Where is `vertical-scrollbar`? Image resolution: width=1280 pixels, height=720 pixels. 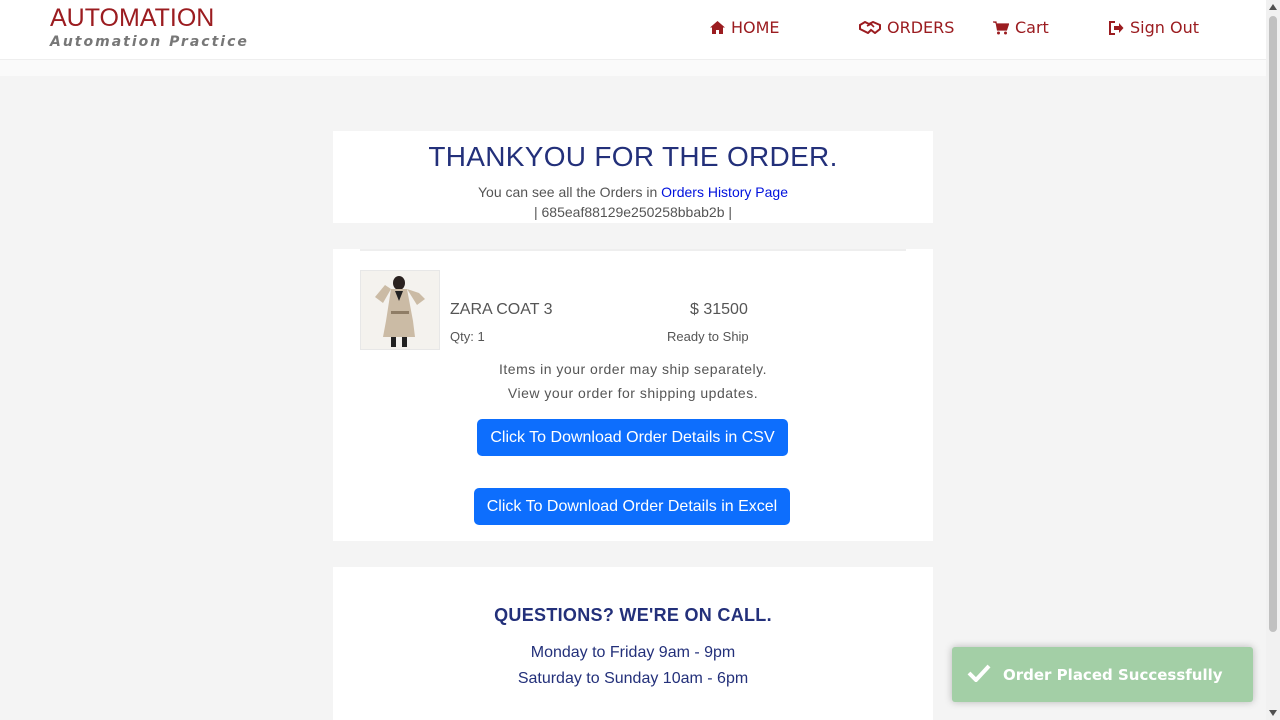
vertical-scrollbar is located at coordinates (1273, 360).